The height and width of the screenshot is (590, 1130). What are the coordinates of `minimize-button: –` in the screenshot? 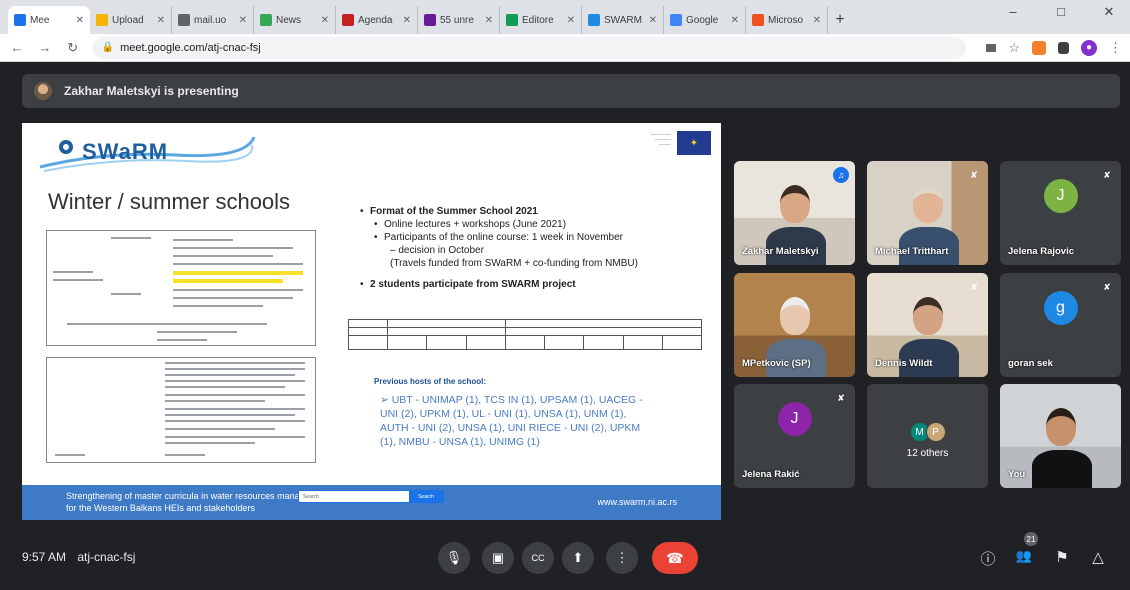 It's located at (1013, 12).